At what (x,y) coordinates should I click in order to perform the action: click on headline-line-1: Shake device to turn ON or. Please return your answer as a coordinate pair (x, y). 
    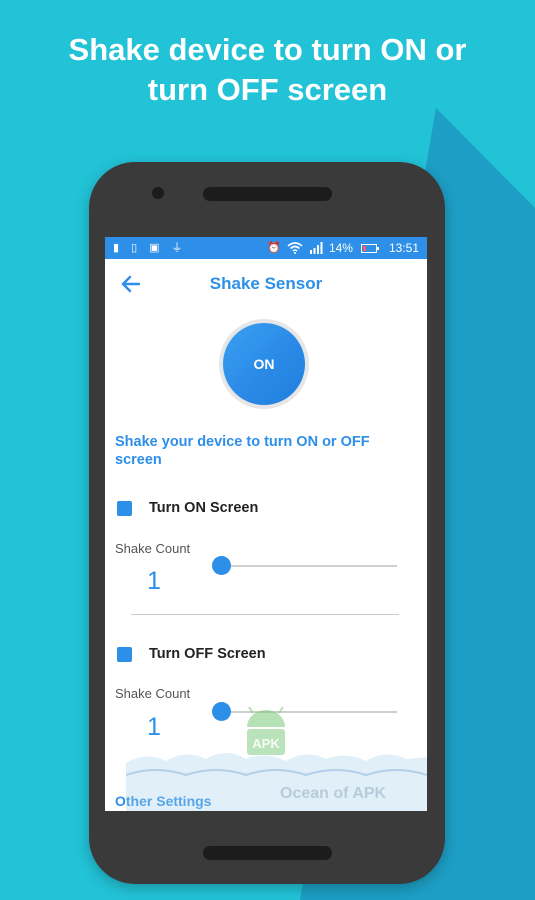
    Looking at the image, I should click on (267, 49).